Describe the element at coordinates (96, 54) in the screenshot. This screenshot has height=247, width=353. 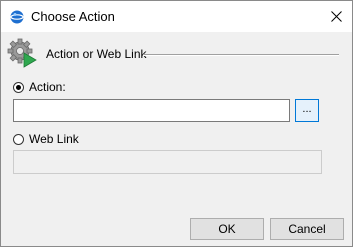
I see `group-title: Action or Web Link` at that location.